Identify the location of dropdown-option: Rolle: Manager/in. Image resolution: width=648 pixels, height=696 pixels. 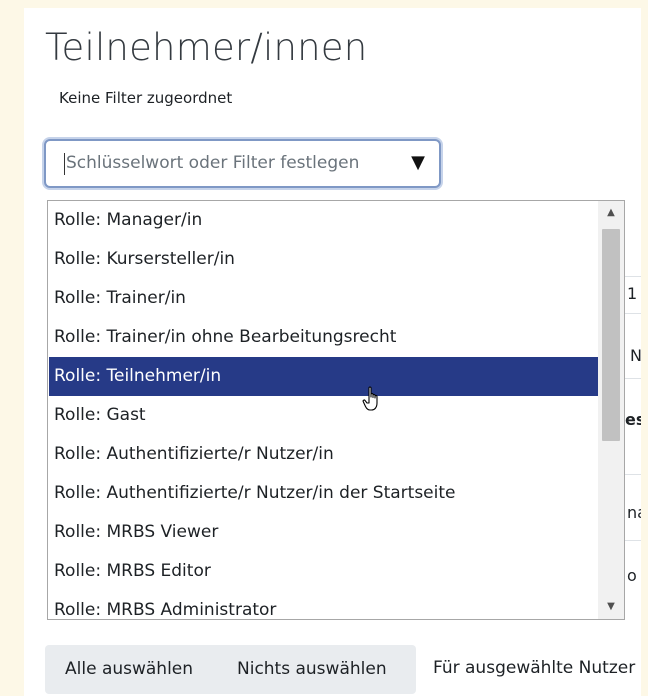
(324, 220).